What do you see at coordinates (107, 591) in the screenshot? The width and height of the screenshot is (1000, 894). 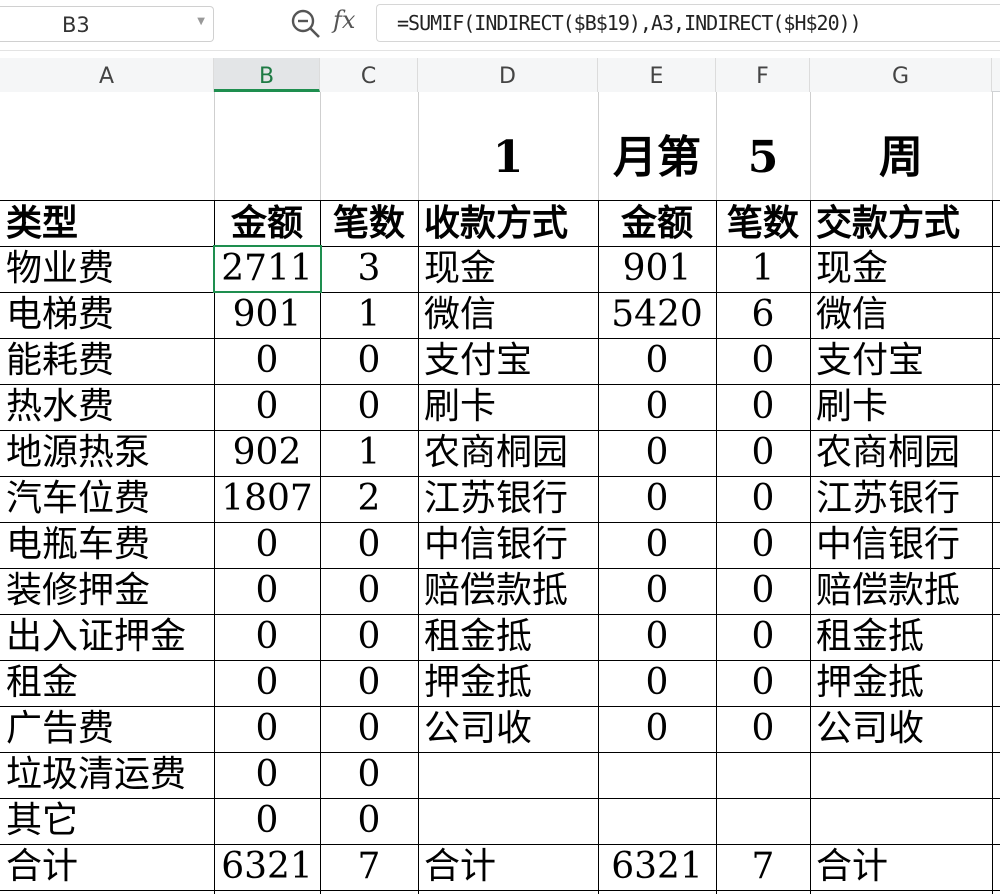 I see `table-cell-a: 装修押金` at bounding box center [107, 591].